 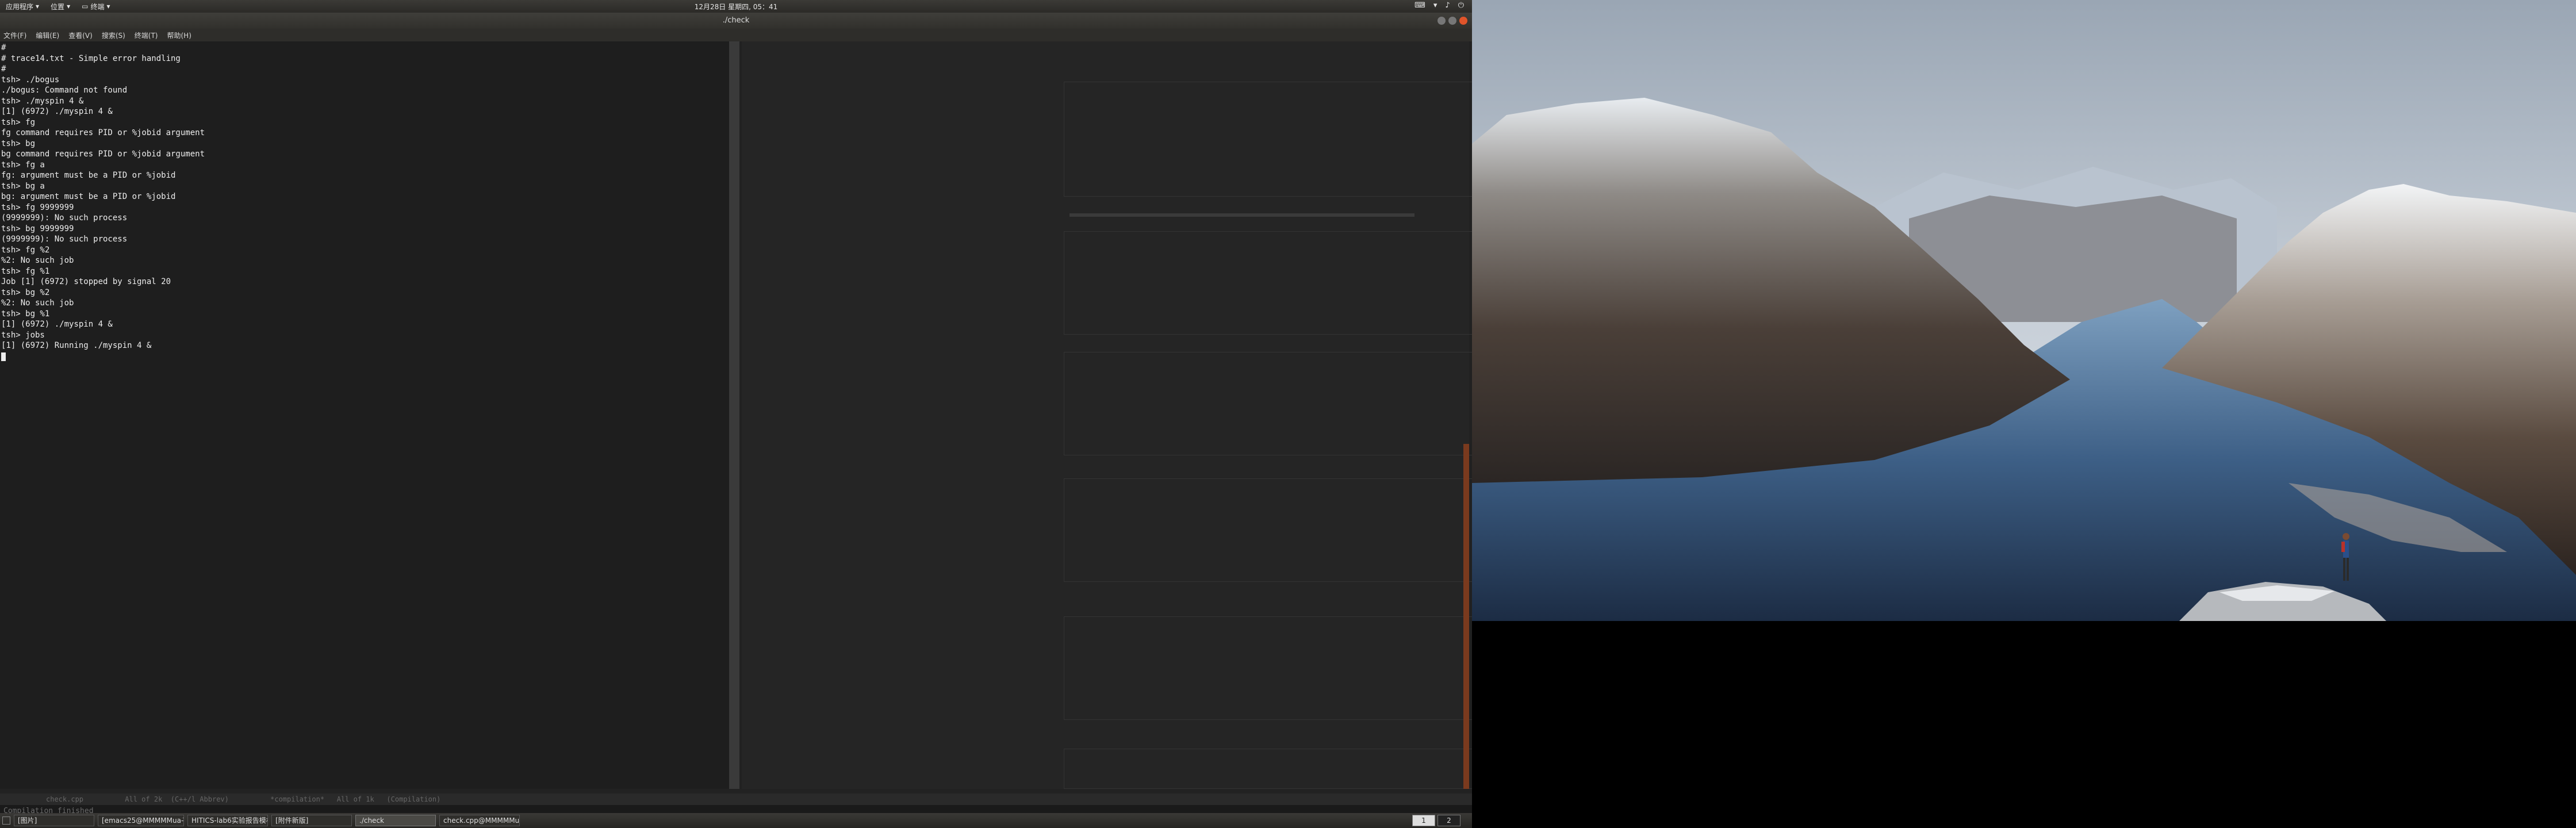 I want to click on task-emacs: [emacs25@MMMMMua-T], so click(x=141, y=820).